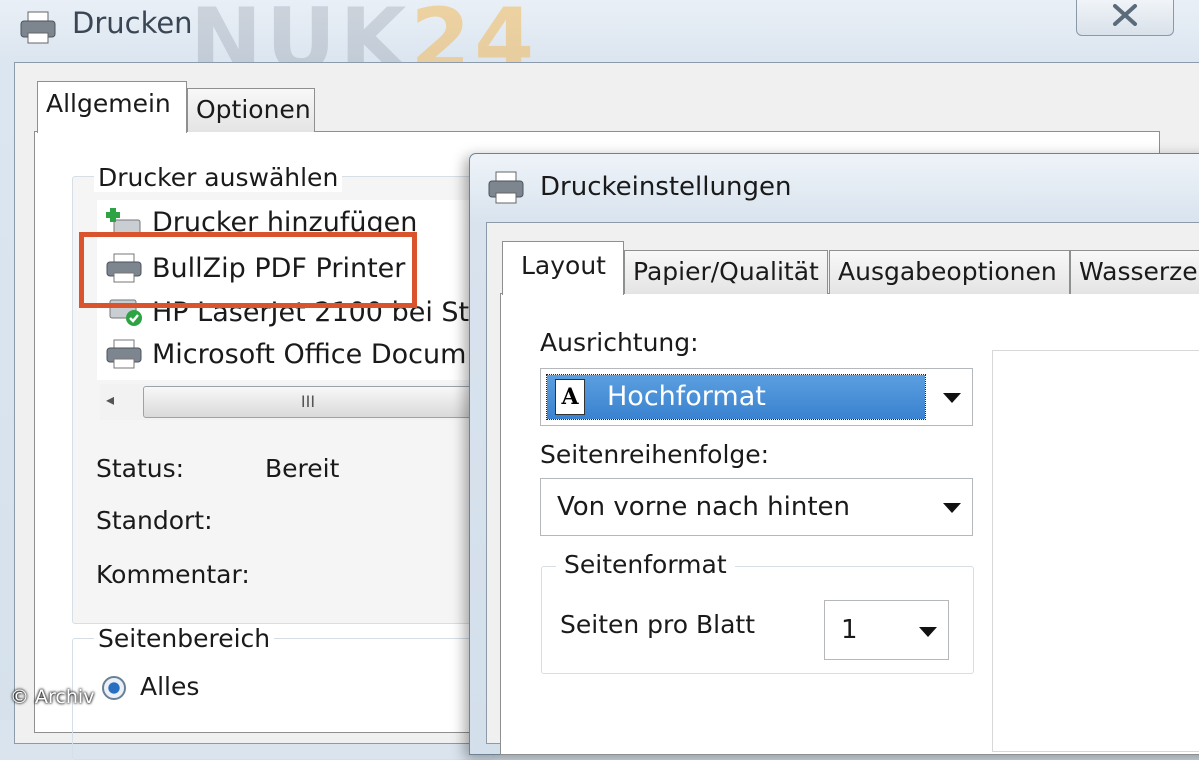  I want to click on status-value: Bereit, so click(302, 468).